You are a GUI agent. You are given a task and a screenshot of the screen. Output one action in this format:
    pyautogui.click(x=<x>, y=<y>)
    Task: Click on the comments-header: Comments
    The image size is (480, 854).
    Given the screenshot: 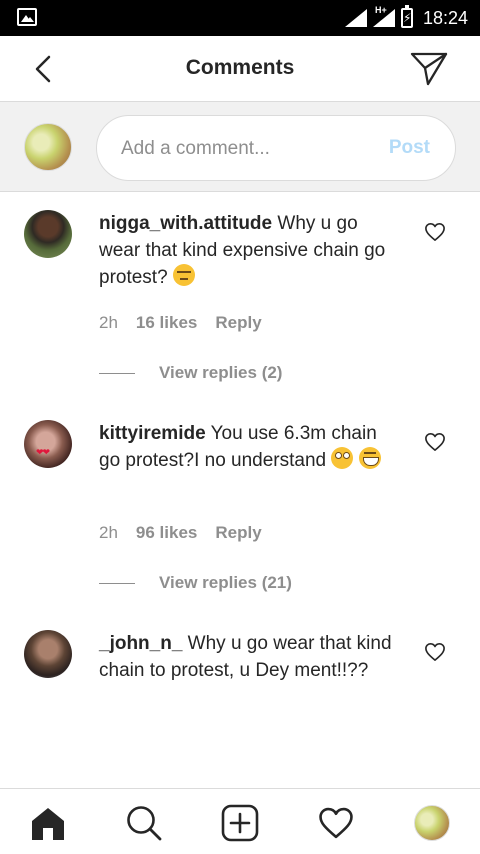 What is the action you would take?
    pyautogui.click(x=240, y=69)
    